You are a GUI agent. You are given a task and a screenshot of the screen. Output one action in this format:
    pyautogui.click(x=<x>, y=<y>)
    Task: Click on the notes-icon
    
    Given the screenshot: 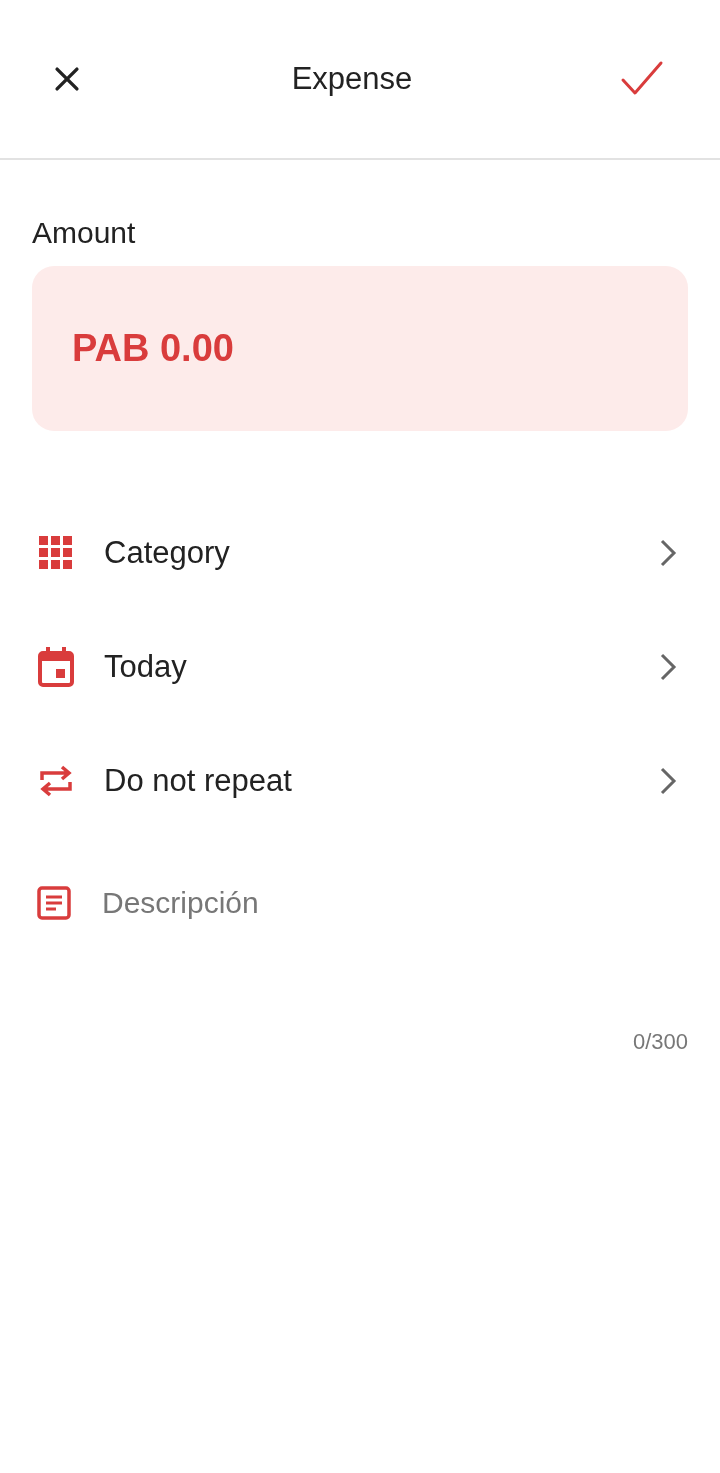 What is the action you would take?
    pyautogui.click(x=54, y=903)
    